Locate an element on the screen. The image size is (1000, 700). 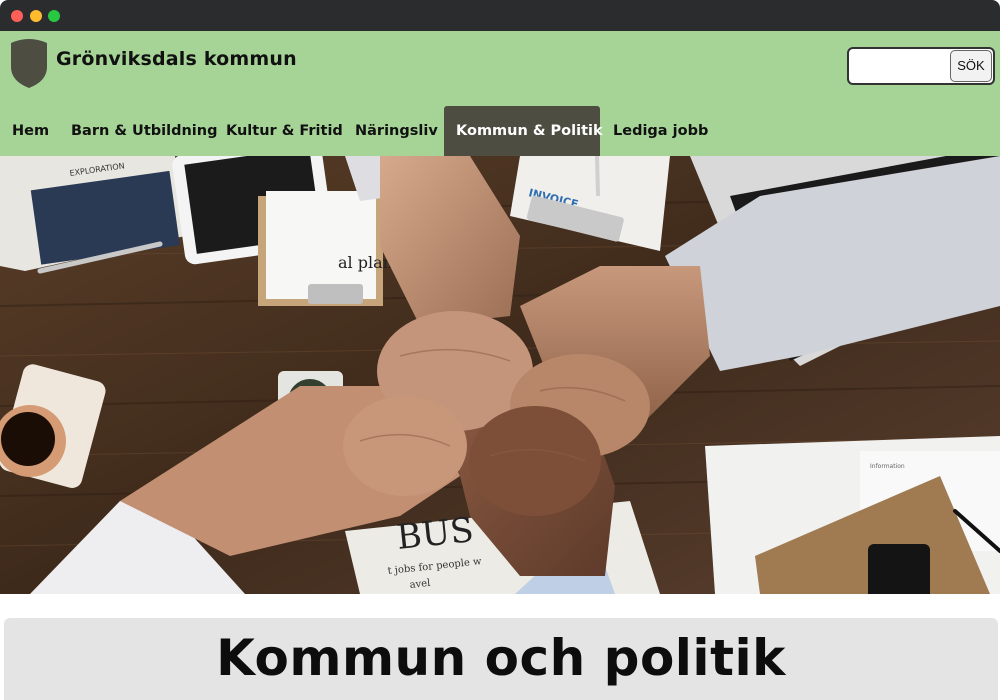
nav-item-lediga-jobb: Lediga jobb is located at coordinates (660, 131).